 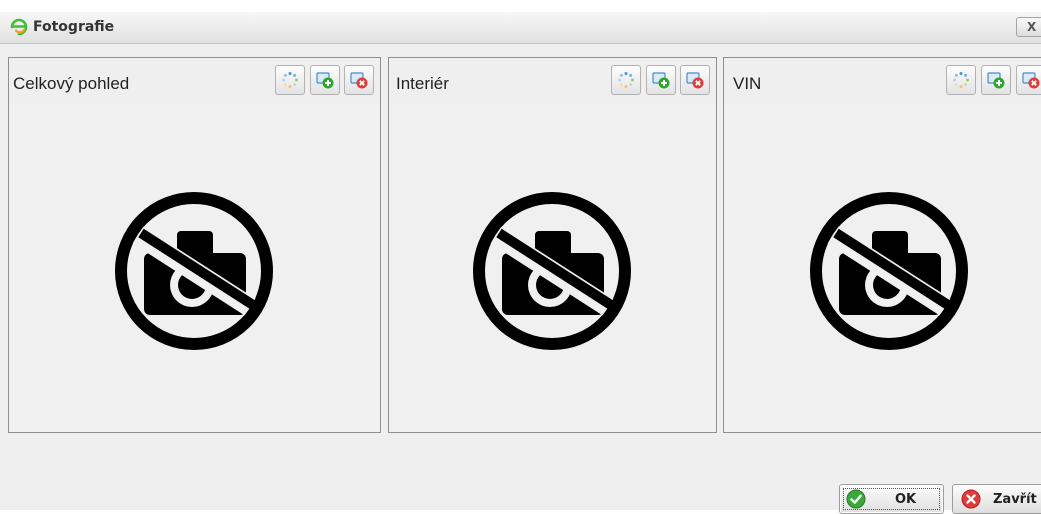 I want to click on panel-title: VIN, so click(x=747, y=83).